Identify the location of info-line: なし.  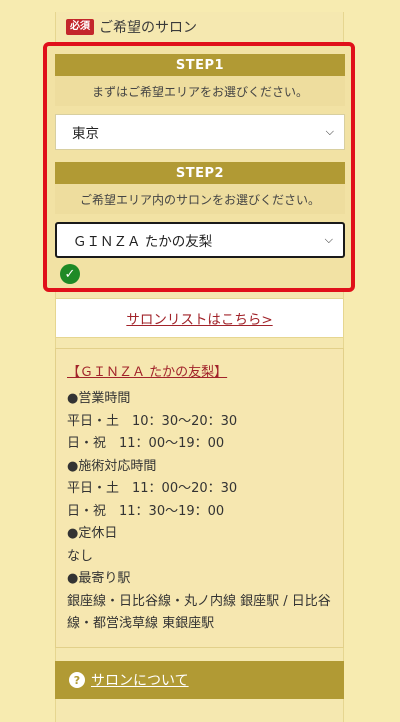
(80, 556).